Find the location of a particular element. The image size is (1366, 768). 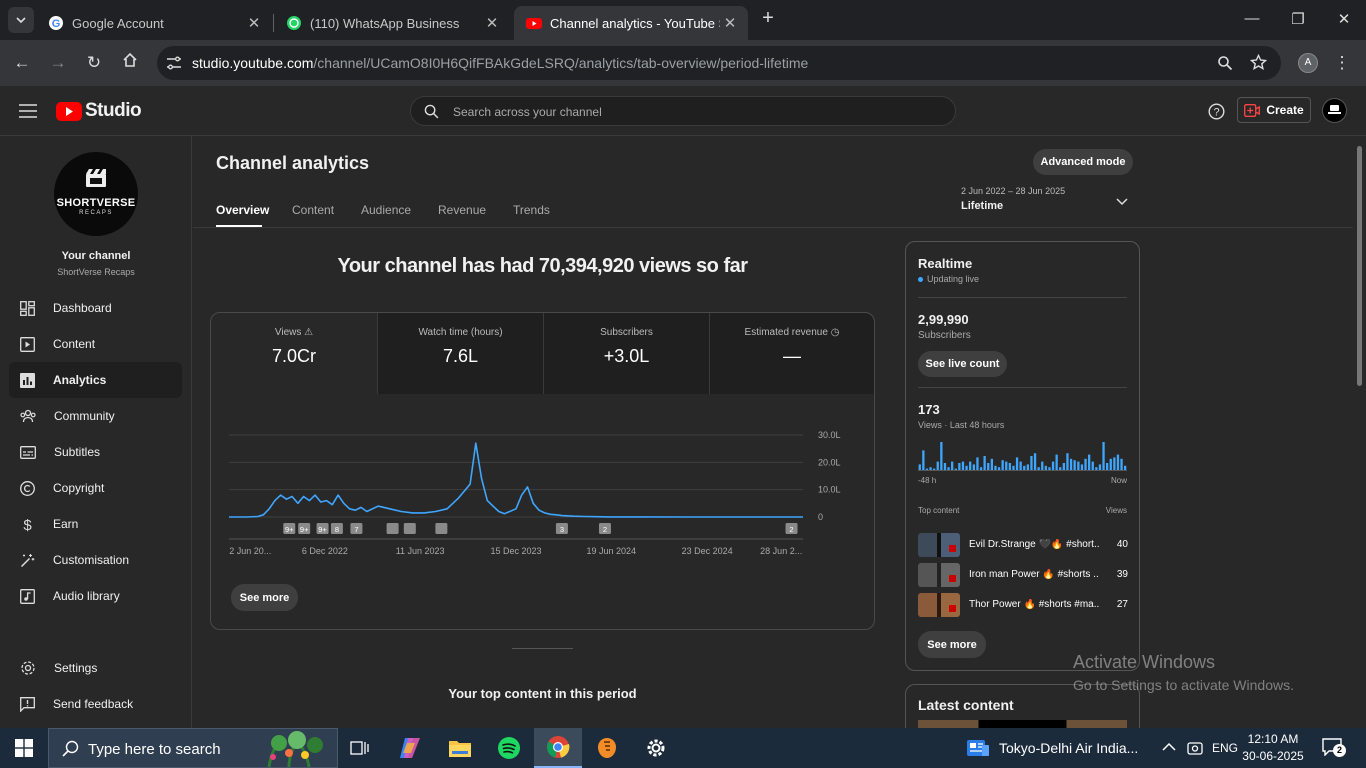

chrome-icon is located at coordinates (558, 747).